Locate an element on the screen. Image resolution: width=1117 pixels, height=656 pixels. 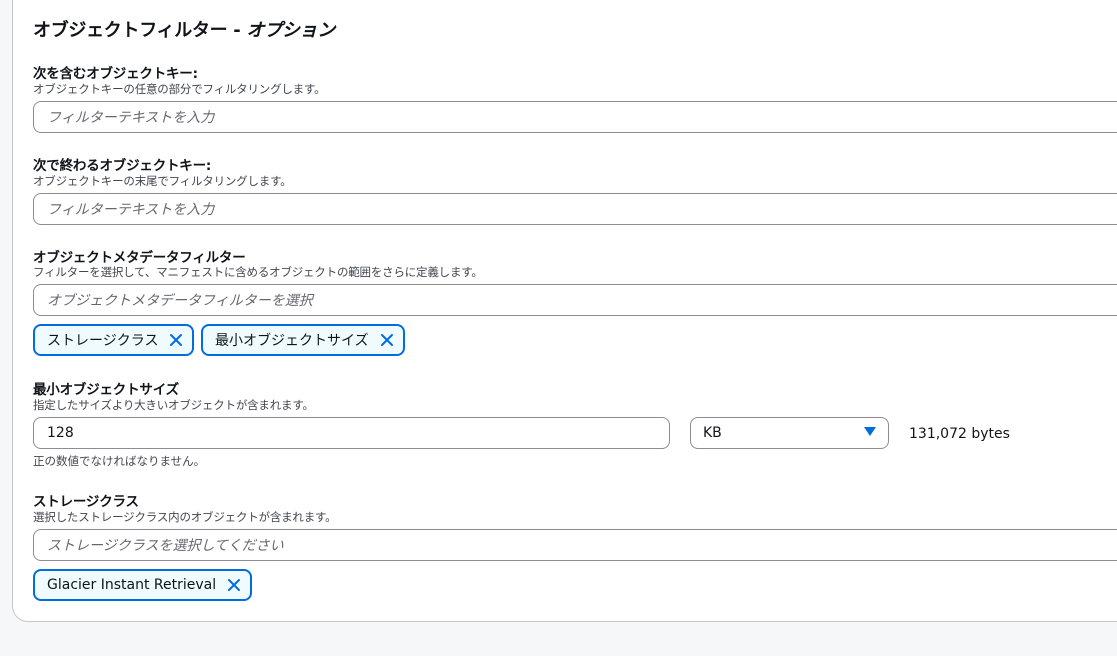
prefix-description: オブジェクトキーの任意の部分でフィルタリングします。 is located at coordinates (179, 89).